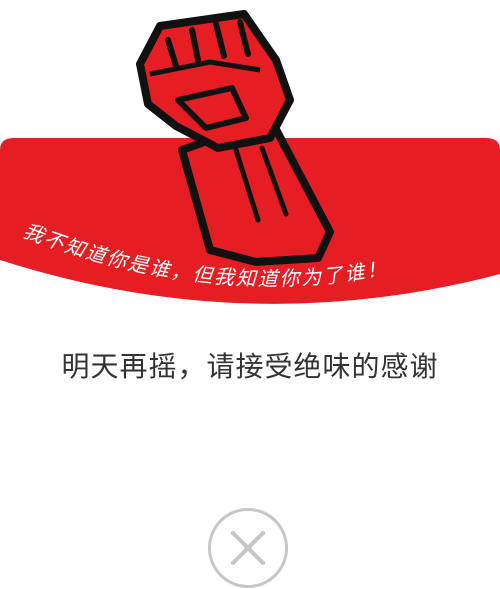 The height and width of the screenshot is (589, 500). Describe the element at coordinates (250, 366) in the screenshot. I see `result-message: 明天再摇，请接受绝味的感谢` at that location.